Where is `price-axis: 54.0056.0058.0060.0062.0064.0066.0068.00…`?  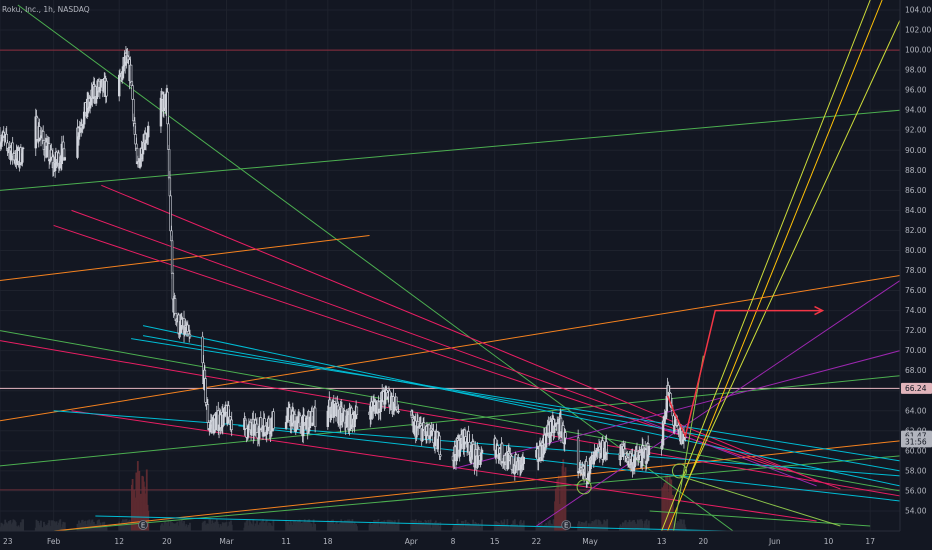
price-axis: 54.0056.0058.0060.0062.0064.0066.0068.00… is located at coordinates (915, 275).